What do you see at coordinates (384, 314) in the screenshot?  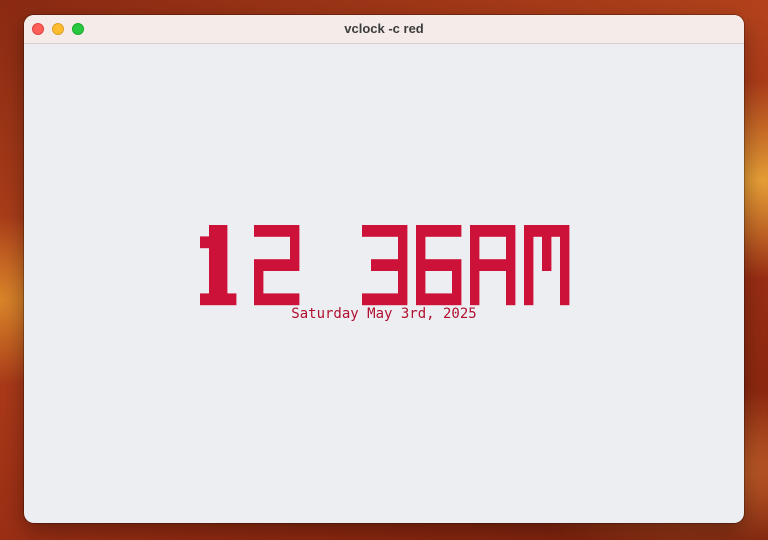 I see `date-label: Saturday May 3rd, 2025` at bounding box center [384, 314].